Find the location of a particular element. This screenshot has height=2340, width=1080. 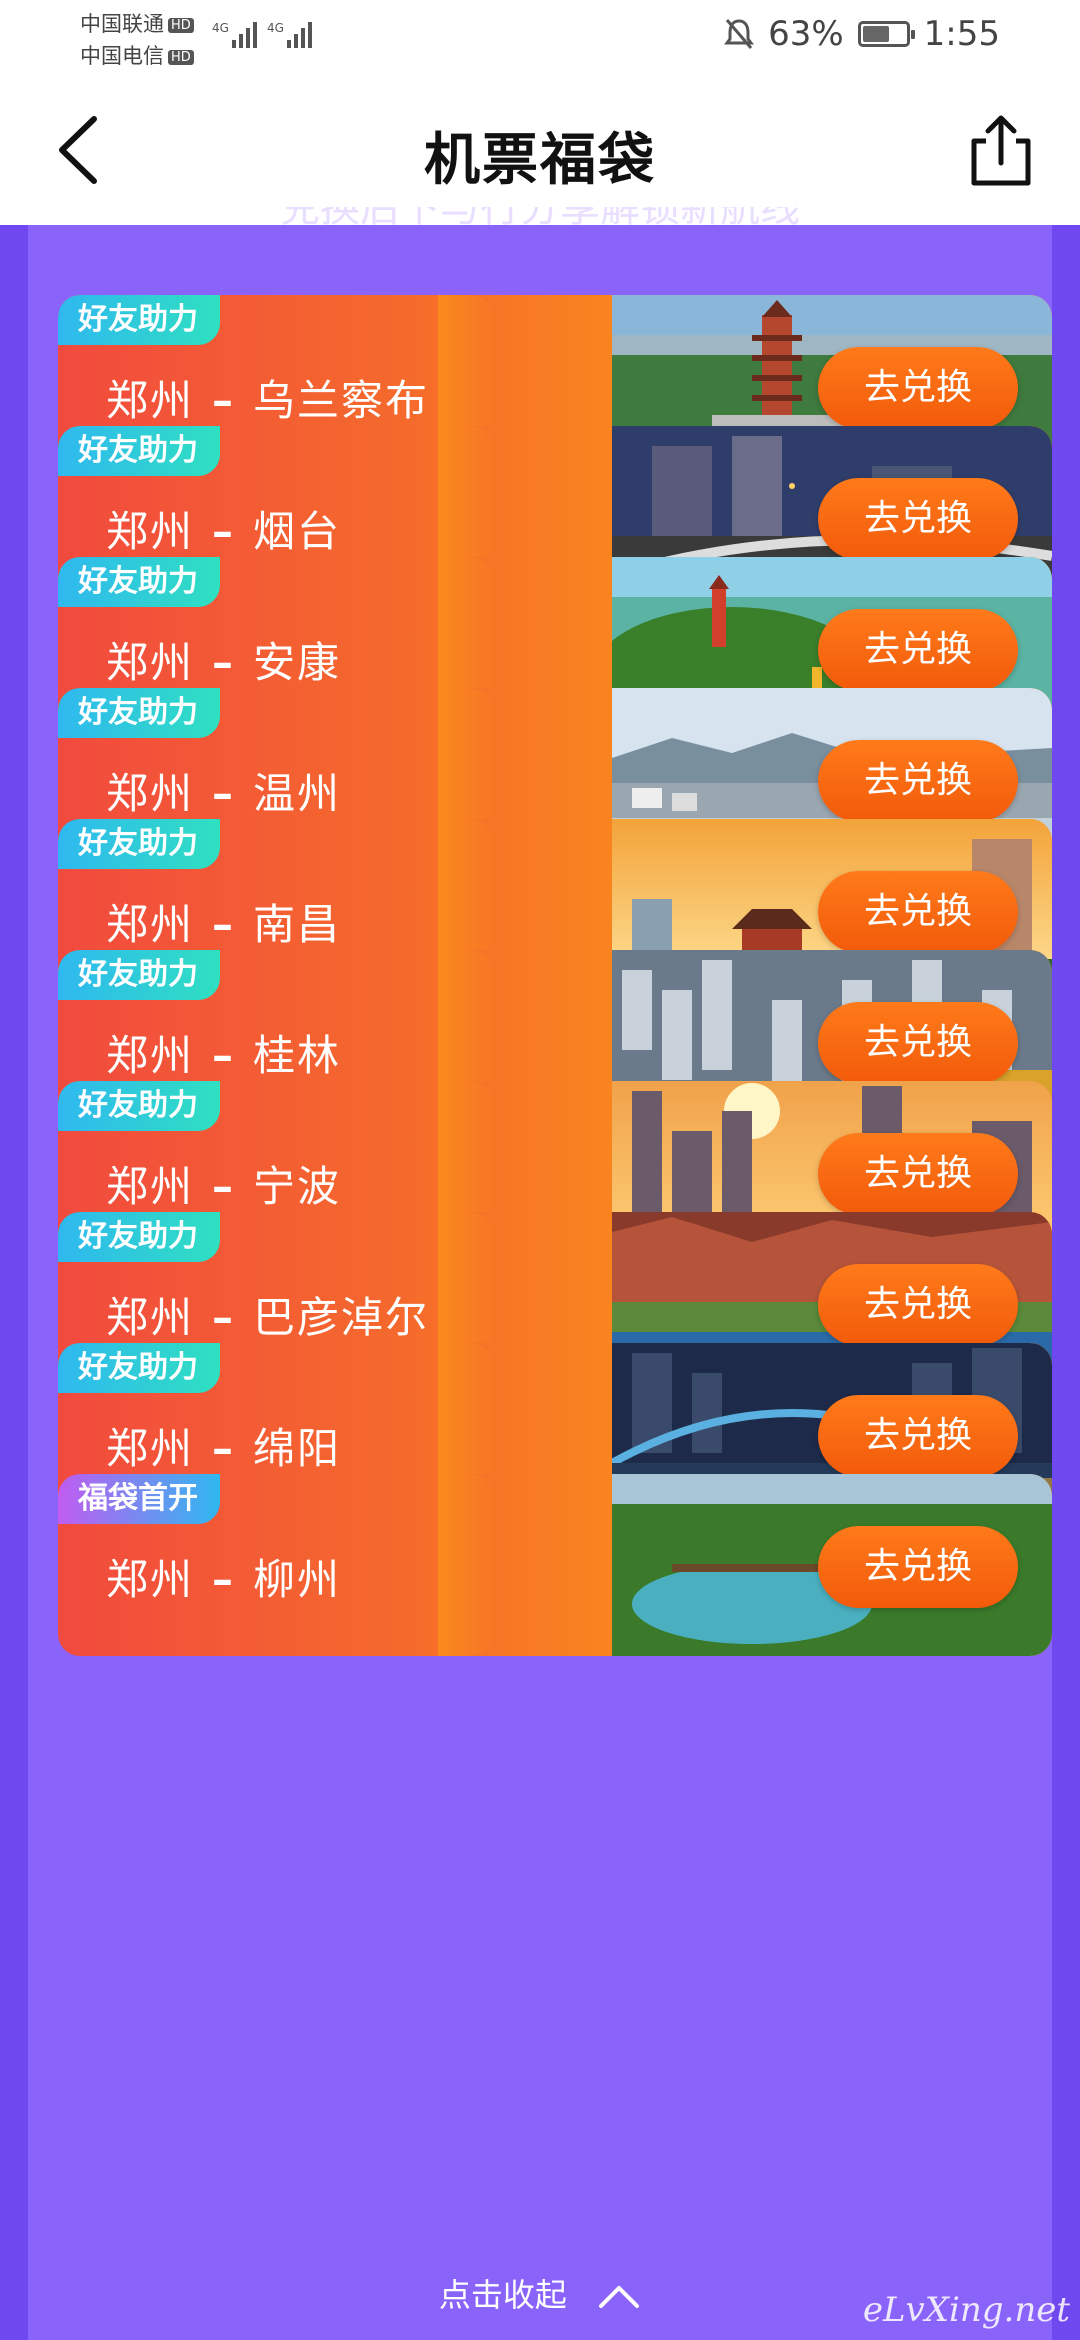

route-destination: 安康 is located at coordinates (297, 662).